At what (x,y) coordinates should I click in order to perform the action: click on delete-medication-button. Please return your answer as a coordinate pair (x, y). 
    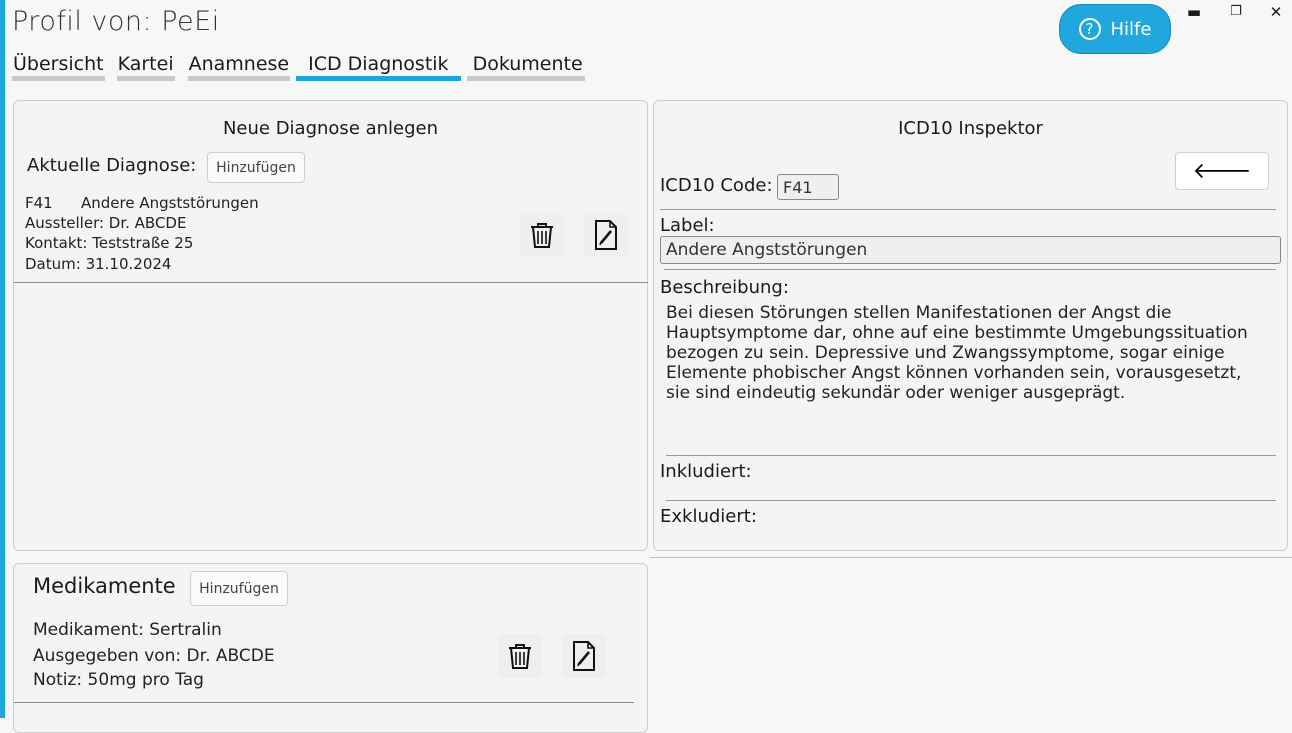
    Looking at the image, I should click on (520, 656).